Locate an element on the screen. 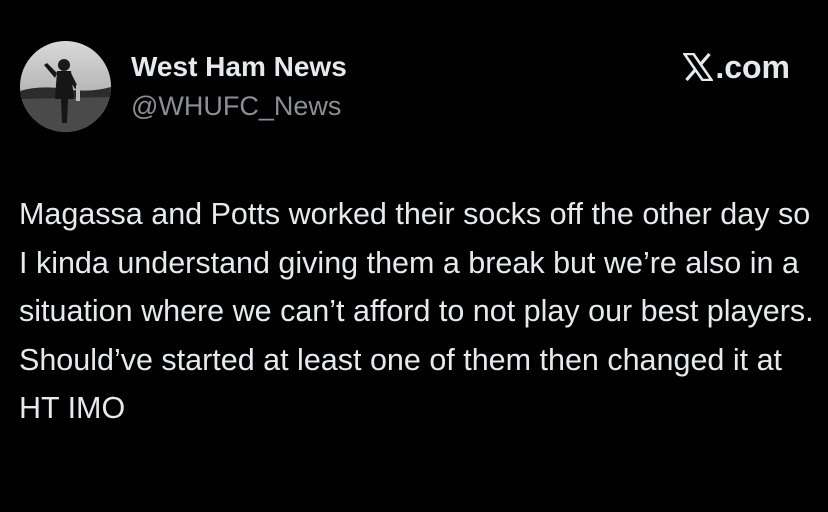 The image size is (828, 512). profile-photo-icon is located at coordinates (65, 86).